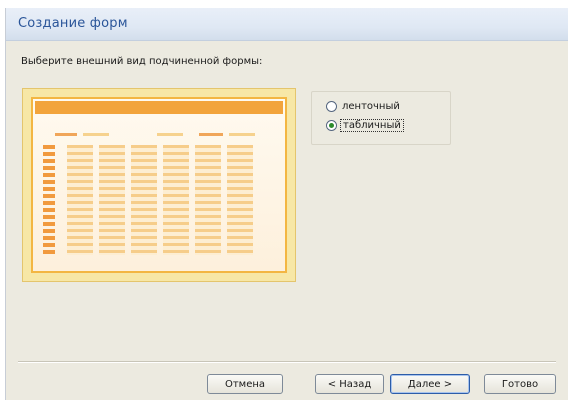  I want to click on finish-button: Готово, so click(520, 384).